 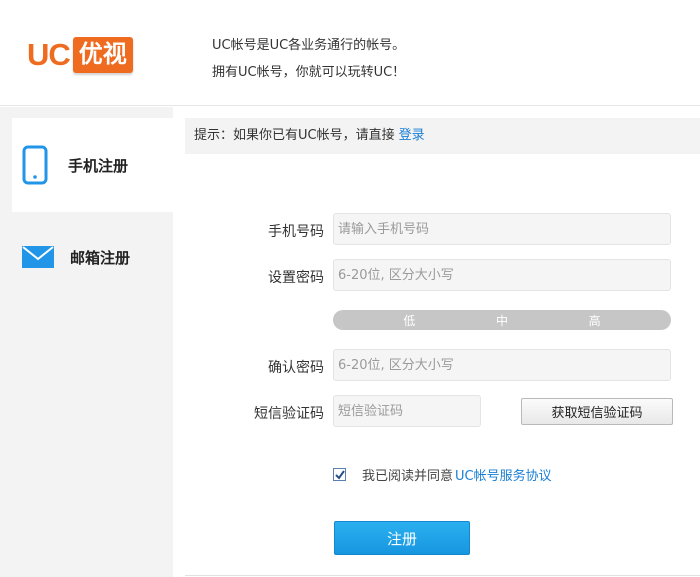 What do you see at coordinates (442, 575) in the screenshot?
I see `divider` at bounding box center [442, 575].